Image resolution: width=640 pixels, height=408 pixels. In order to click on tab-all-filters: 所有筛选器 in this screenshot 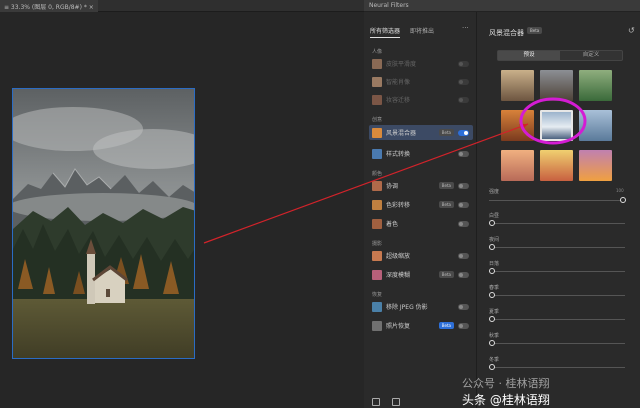, I will do `click(385, 32)`.